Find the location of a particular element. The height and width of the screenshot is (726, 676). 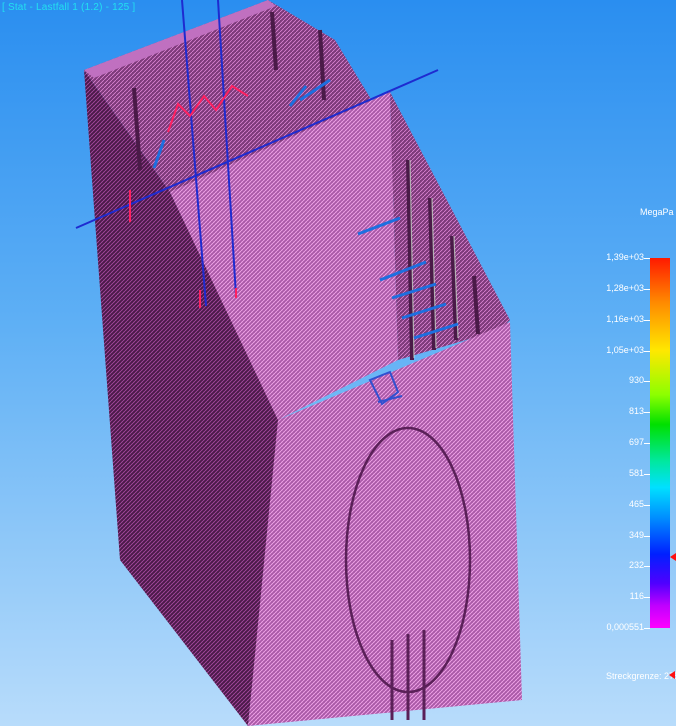

legend-tick-label: 930 is located at coordinates (636, 380).